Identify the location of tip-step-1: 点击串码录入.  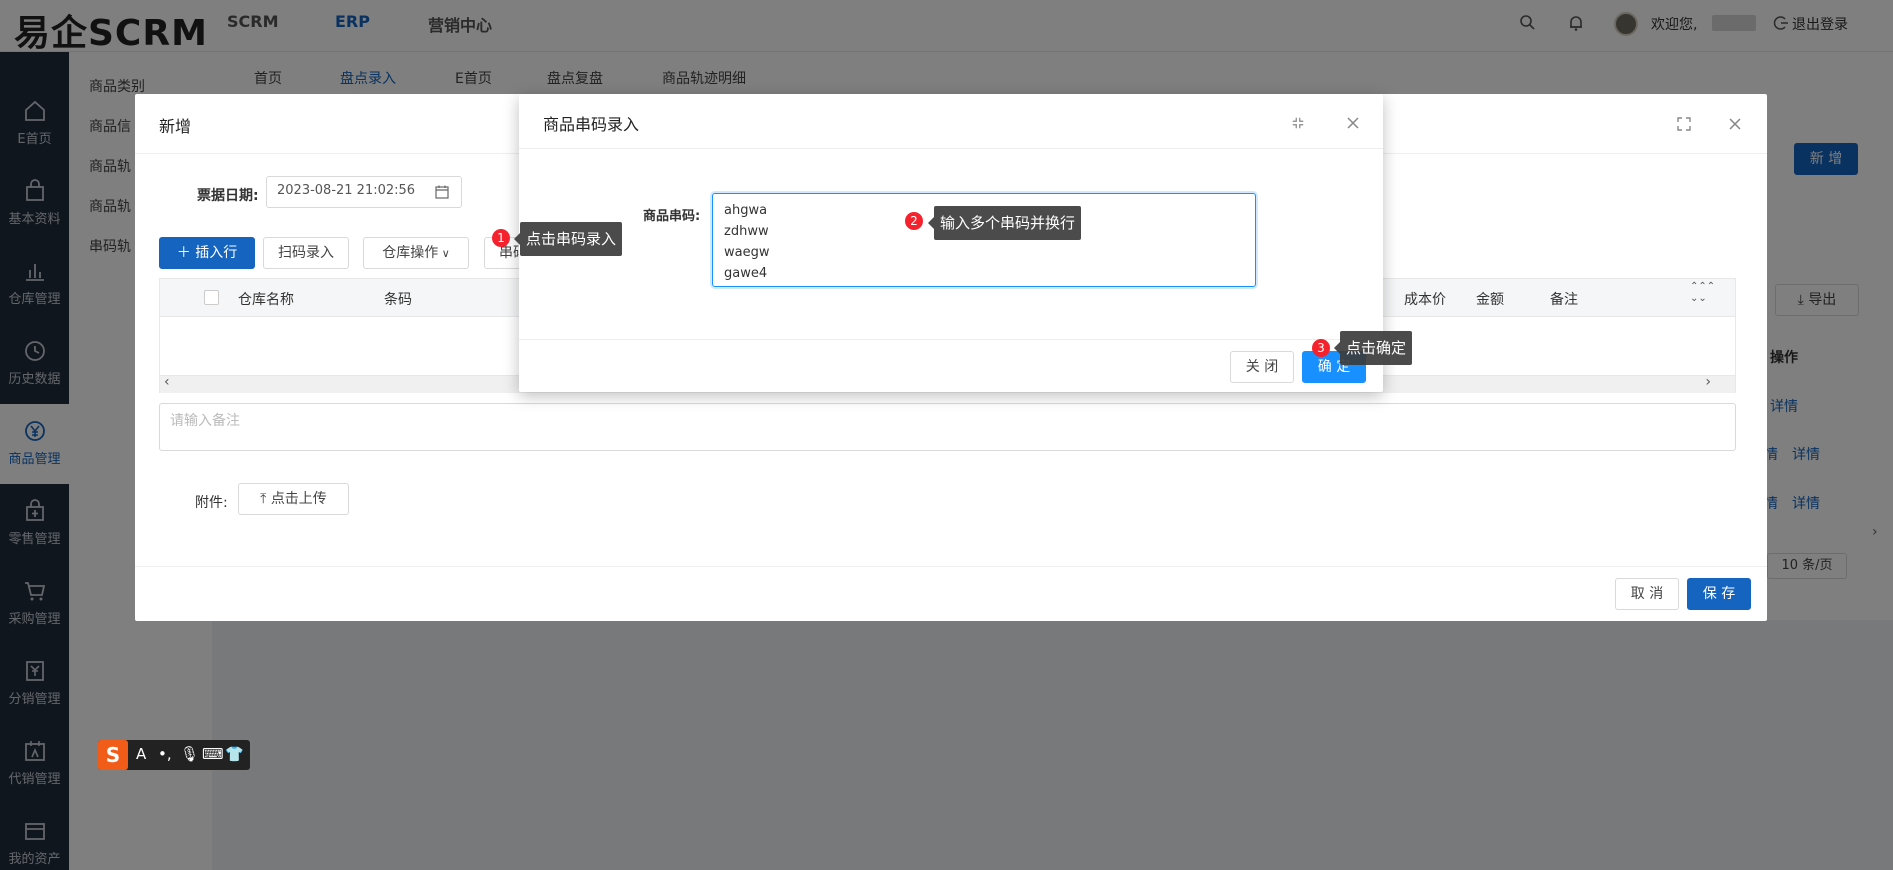
(568, 239).